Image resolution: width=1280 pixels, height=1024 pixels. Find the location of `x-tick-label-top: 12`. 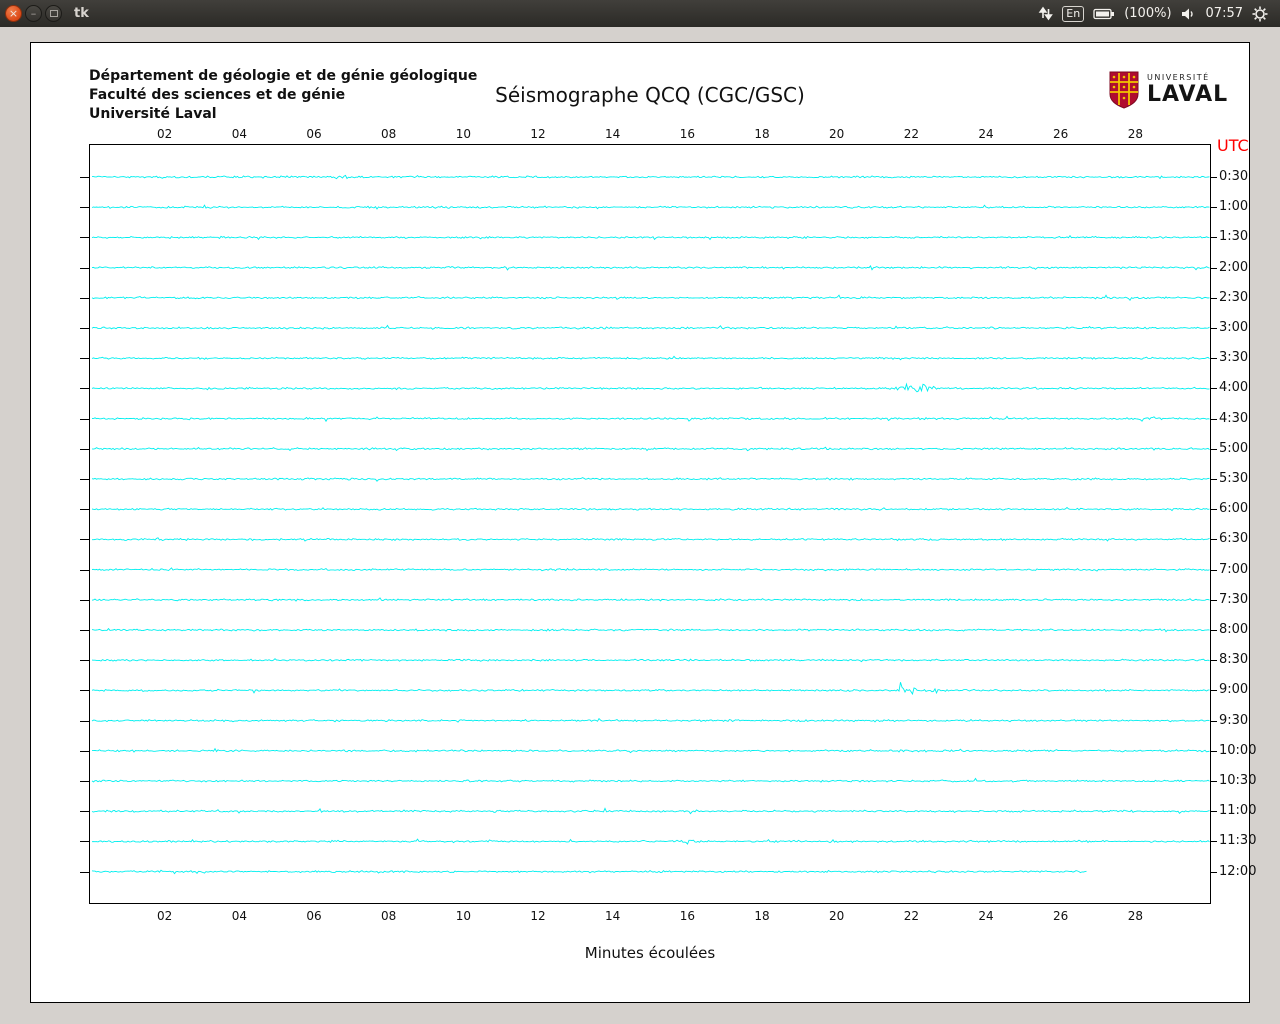

x-tick-label-top: 12 is located at coordinates (538, 134).